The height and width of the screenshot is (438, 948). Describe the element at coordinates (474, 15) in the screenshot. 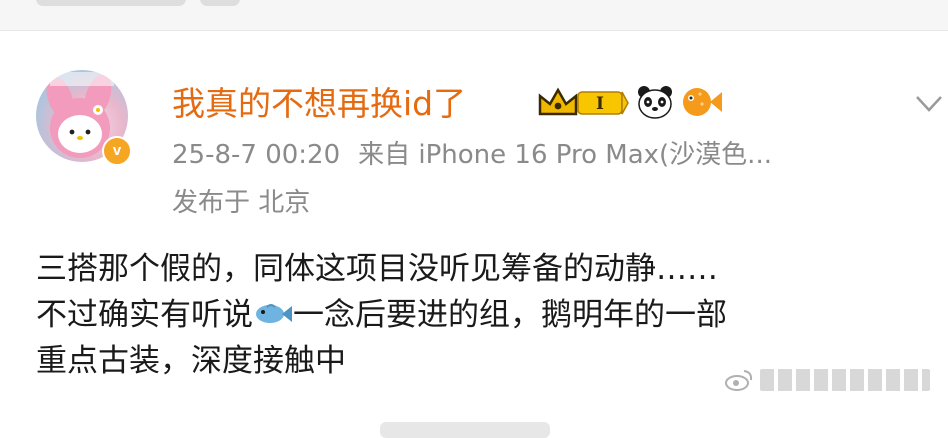

I see `top-bar` at that location.